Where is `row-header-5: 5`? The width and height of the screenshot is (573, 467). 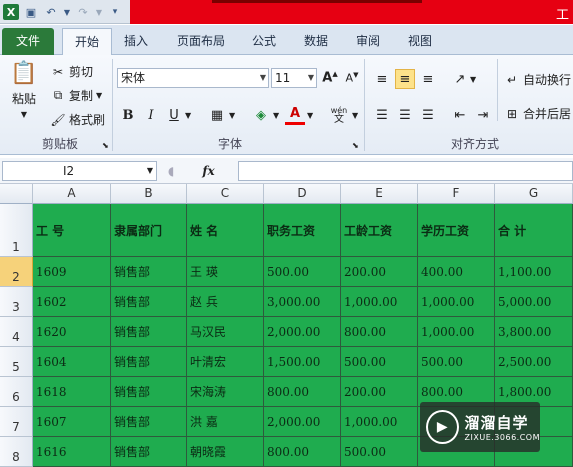
row-header-5: 5 is located at coordinates (16, 362).